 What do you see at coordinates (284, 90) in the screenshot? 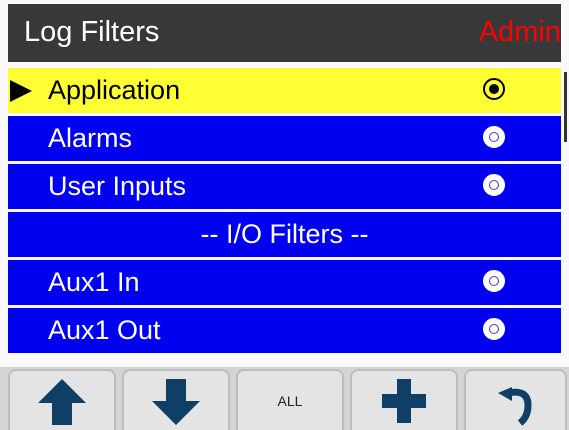
I see `filter-row-application: Application` at bounding box center [284, 90].